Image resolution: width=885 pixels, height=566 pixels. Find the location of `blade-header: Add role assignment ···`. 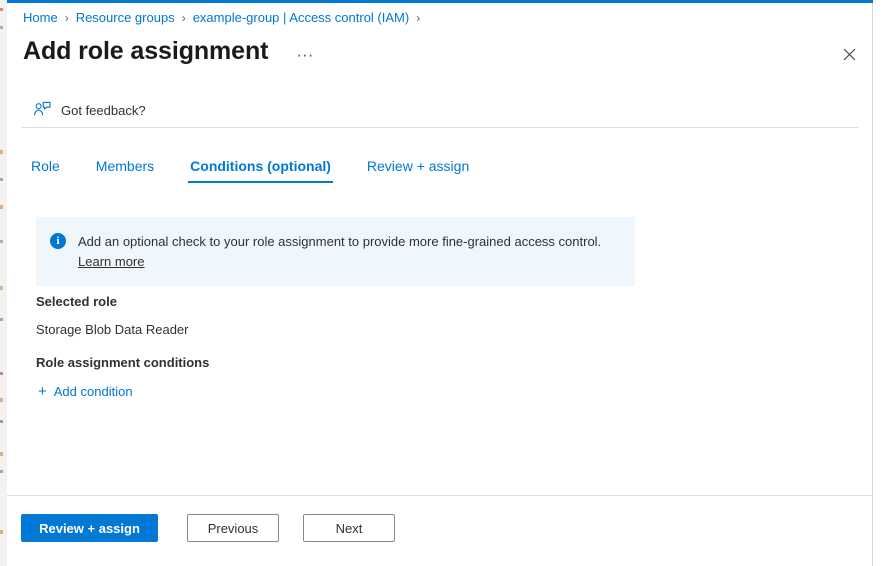

blade-header: Add role assignment ··· is located at coordinates (171, 51).